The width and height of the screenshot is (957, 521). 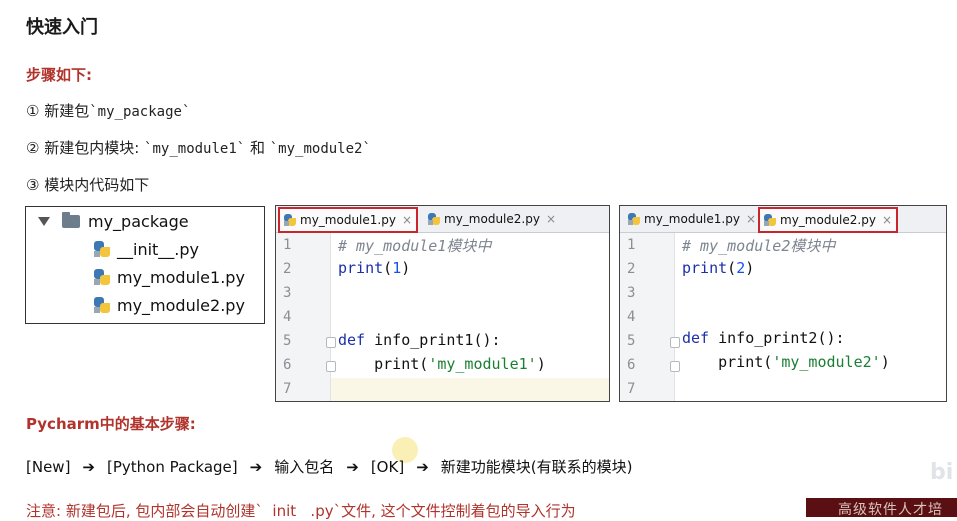 I want to click on code-string: 'my_module2', so click(x=826, y=362).